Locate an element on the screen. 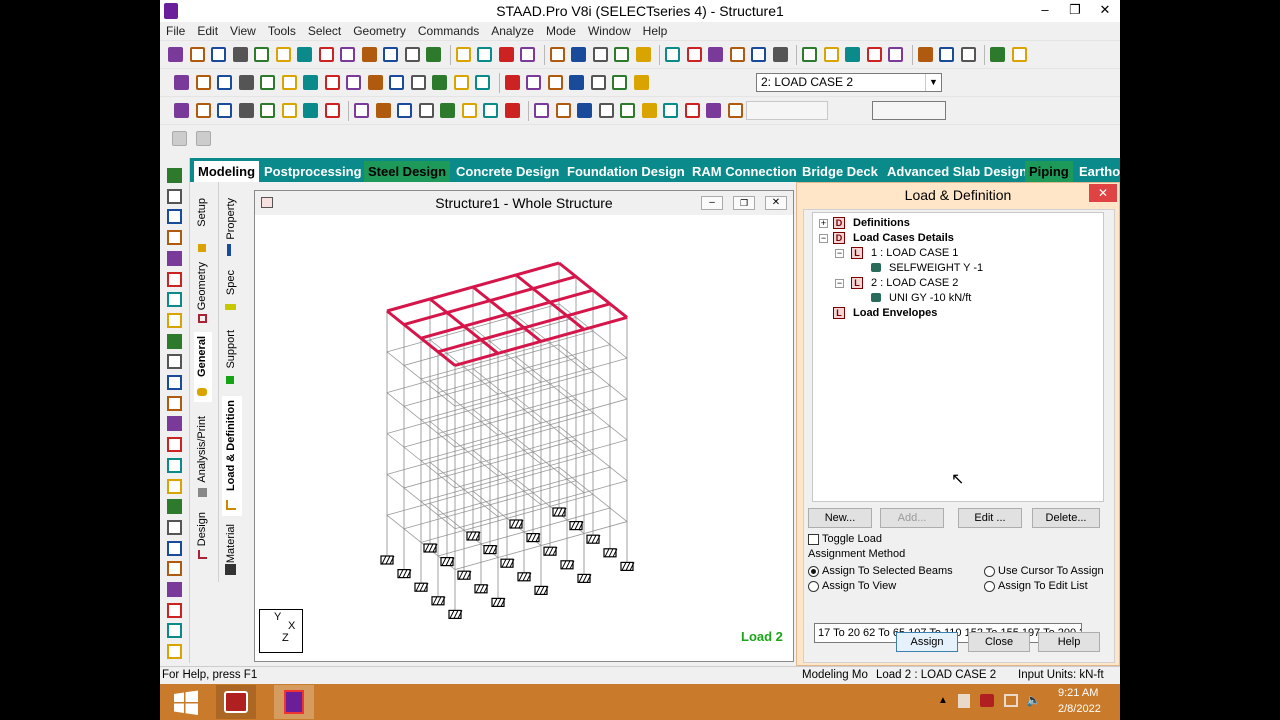  tree-item-load-case-2: 2 : LOAD CASE 2 is located at coordinates (914, 283).